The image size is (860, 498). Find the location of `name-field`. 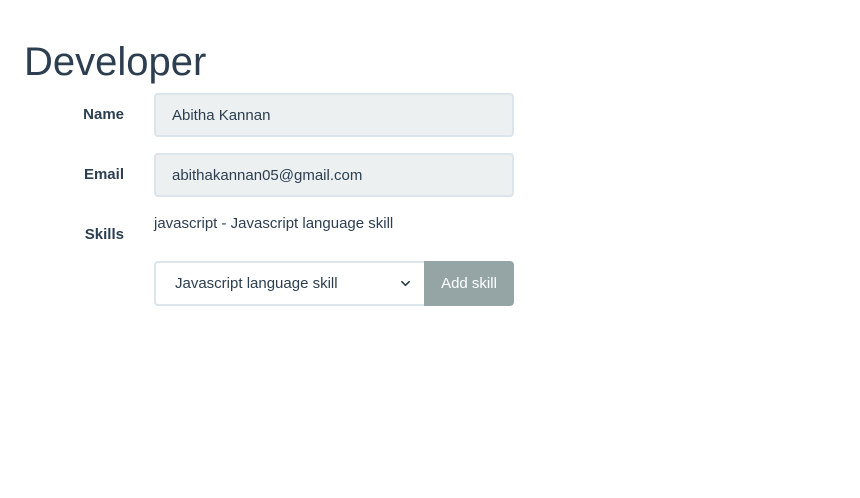

name-field is located at coordinates (334, 115).